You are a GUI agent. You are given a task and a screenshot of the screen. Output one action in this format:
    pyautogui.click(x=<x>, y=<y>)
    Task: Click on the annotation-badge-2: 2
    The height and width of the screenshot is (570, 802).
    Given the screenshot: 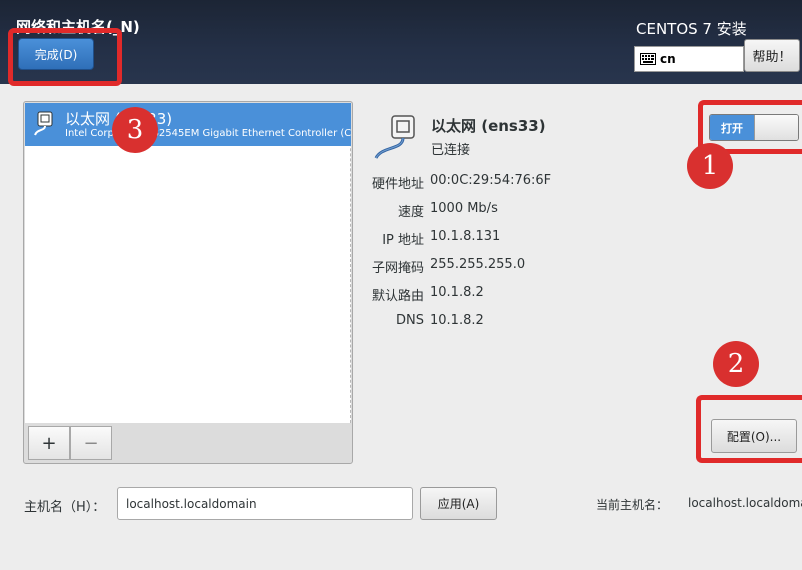 What is the action you would take?
    pyautogui.click(x=736, y=364)
    